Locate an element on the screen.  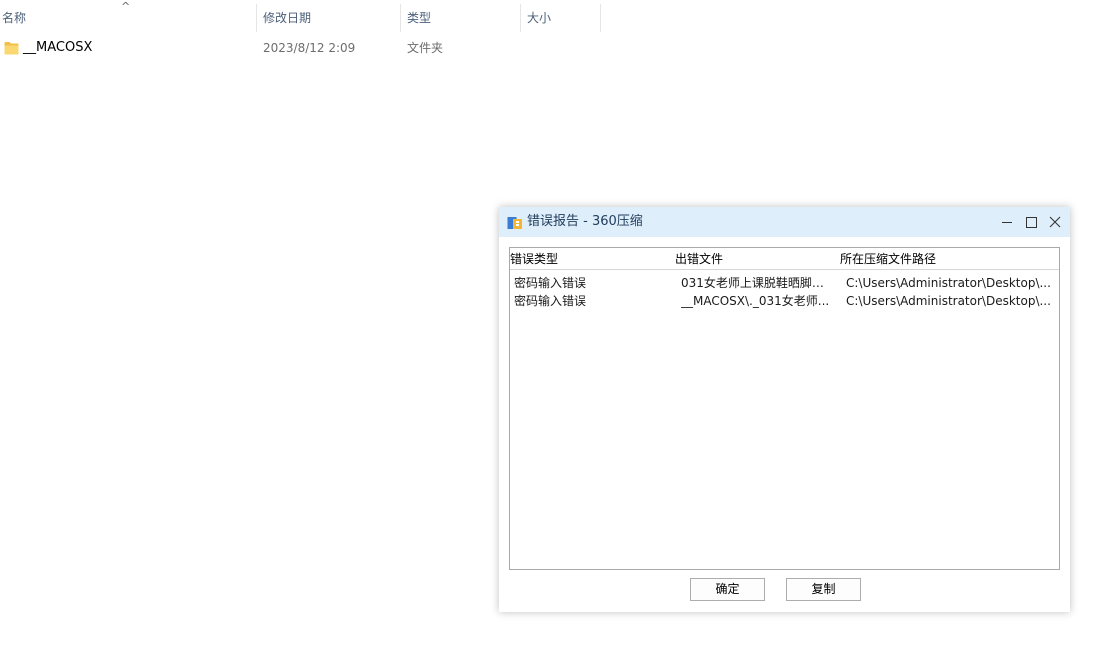
file-type: 文件夹 is located at coordinates (425, 48).